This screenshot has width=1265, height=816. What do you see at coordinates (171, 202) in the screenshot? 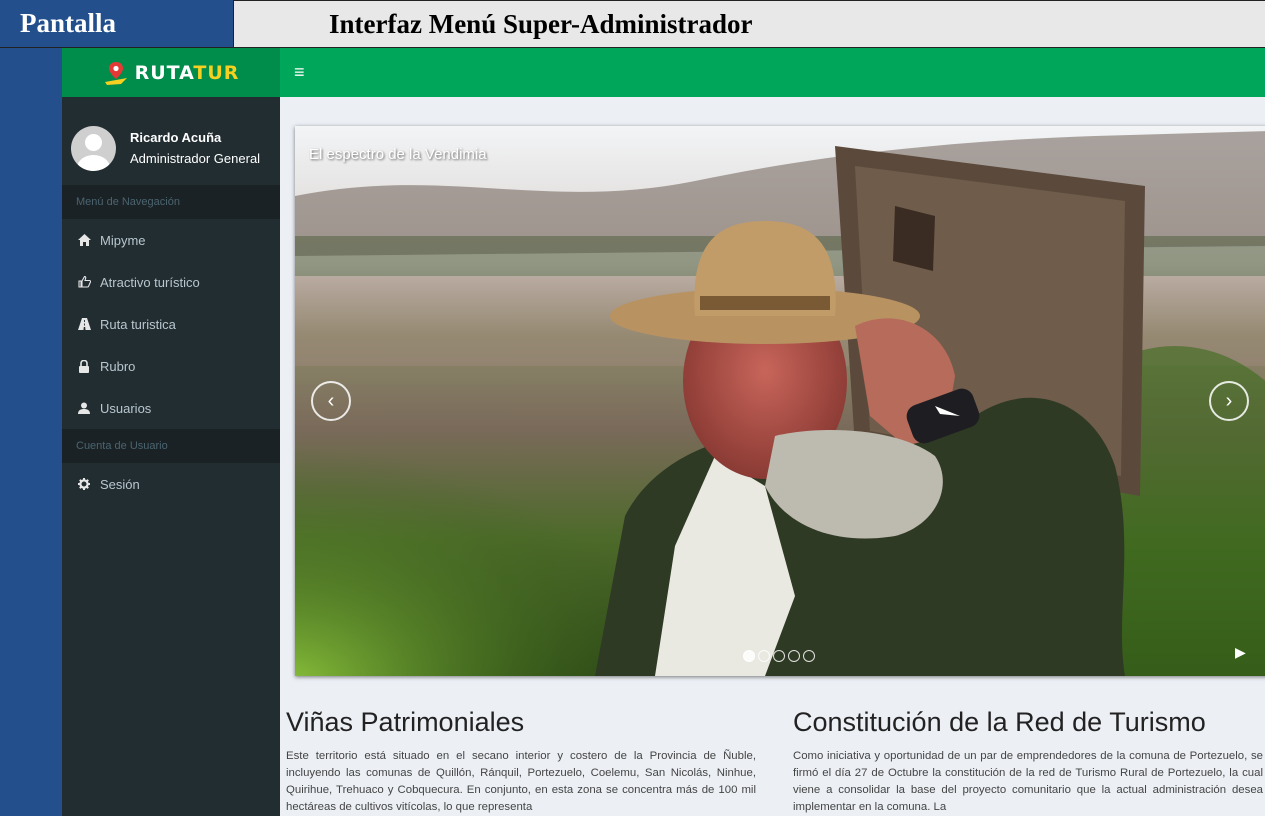
I see `nav-section-header: Menú de Navegación` at bounding box center [171, 202].